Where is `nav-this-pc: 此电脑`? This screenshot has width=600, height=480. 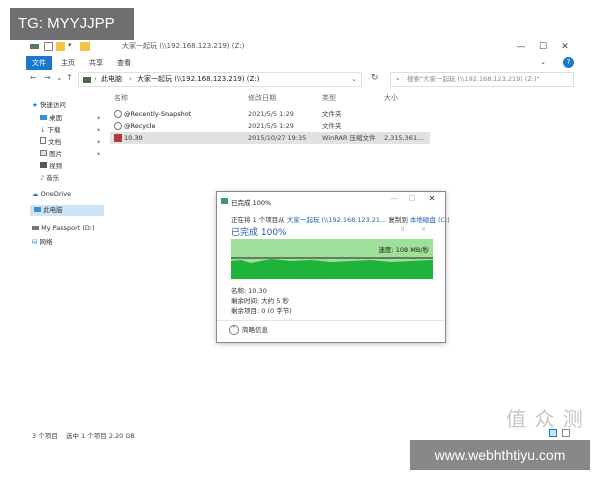 nav-this-pc: 此电脑 is located at coordinates (67, 210).